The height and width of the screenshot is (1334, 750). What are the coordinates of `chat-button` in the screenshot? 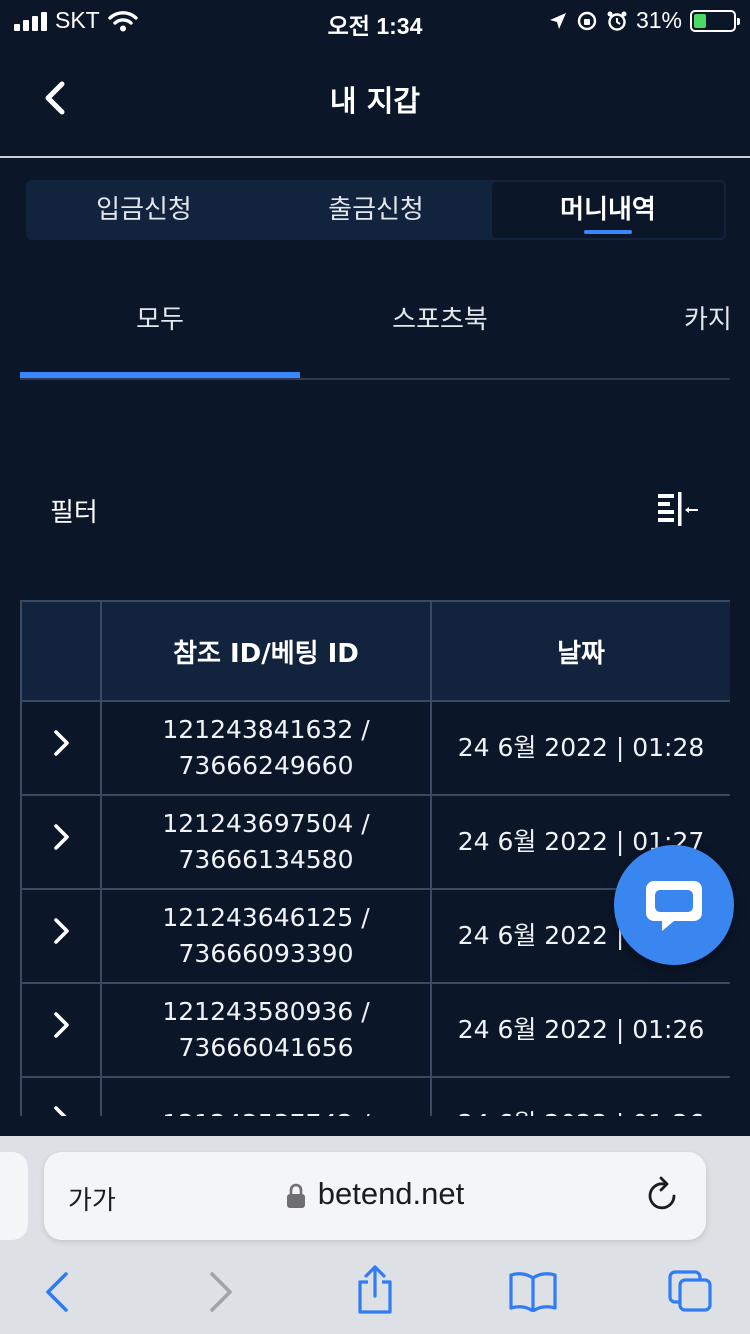 It's located at (674, 905).